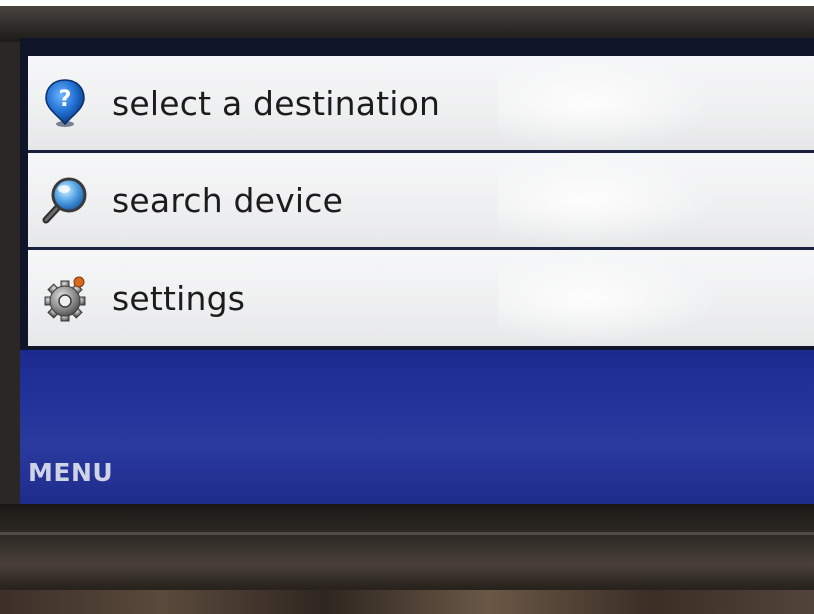 Image resolution: width=814 pixels, height=614 pixels. What do you see at coordinates (276, 103) in the screenshot?
I see `menu-item-label: select a destination` at bounding box center [276, 103].